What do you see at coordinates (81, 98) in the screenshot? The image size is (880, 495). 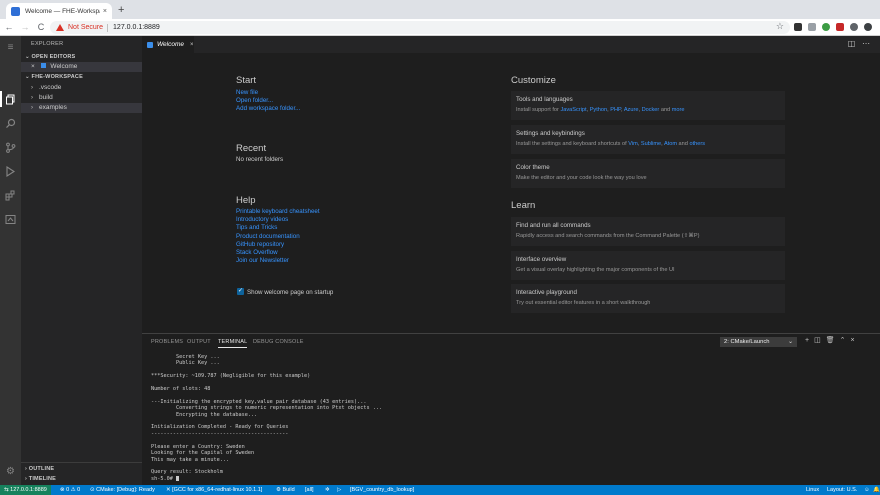 I see `folder-build: › build` at bounding box center [81, 98].